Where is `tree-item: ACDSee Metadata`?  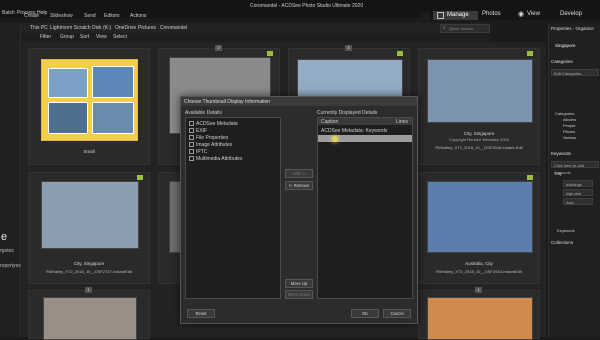
tree-item: ACDSee Metadata is located at coordinates (213, 124).